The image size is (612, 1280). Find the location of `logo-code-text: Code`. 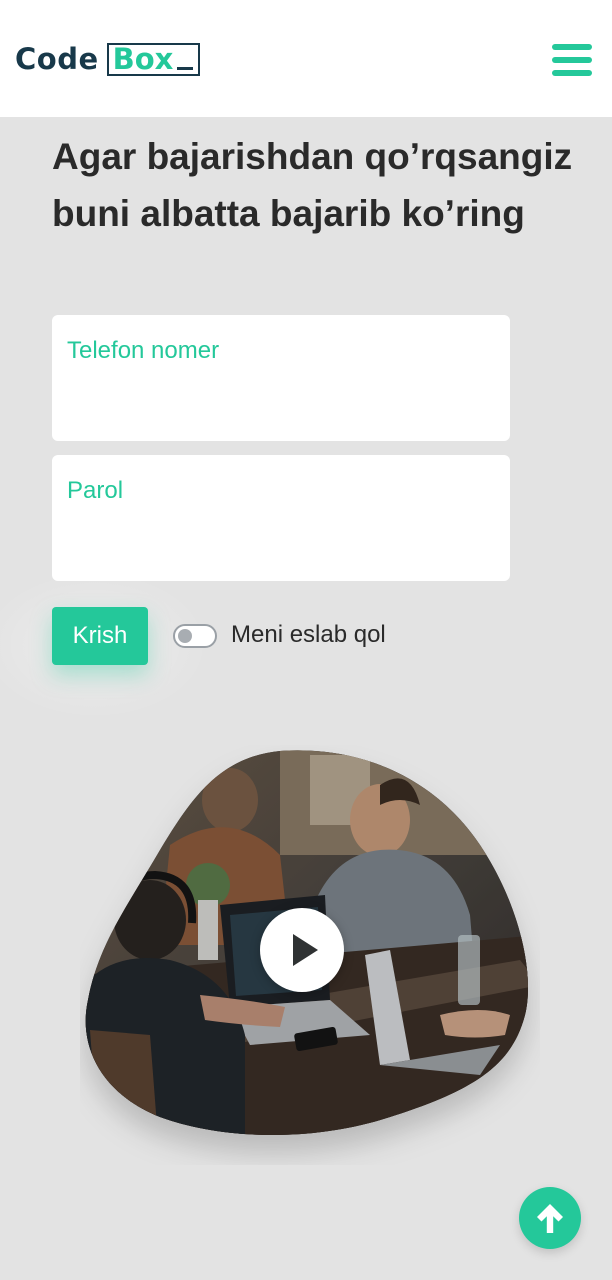

logo-code-text: Code is located at coordinates (57, 59).